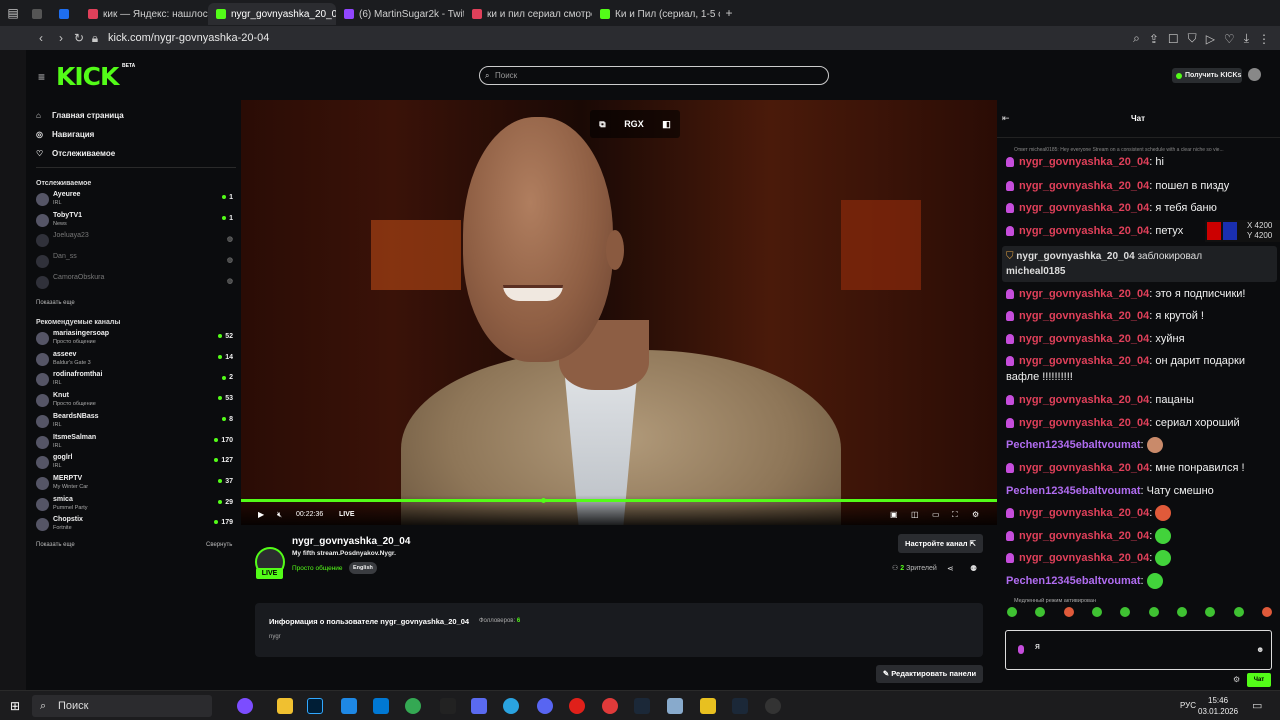  What do you see at coordinates (528, 14) in the screenshot?
I see `browser-tab: ки и пил сериал смотреть` at bounding box center [528, 14].